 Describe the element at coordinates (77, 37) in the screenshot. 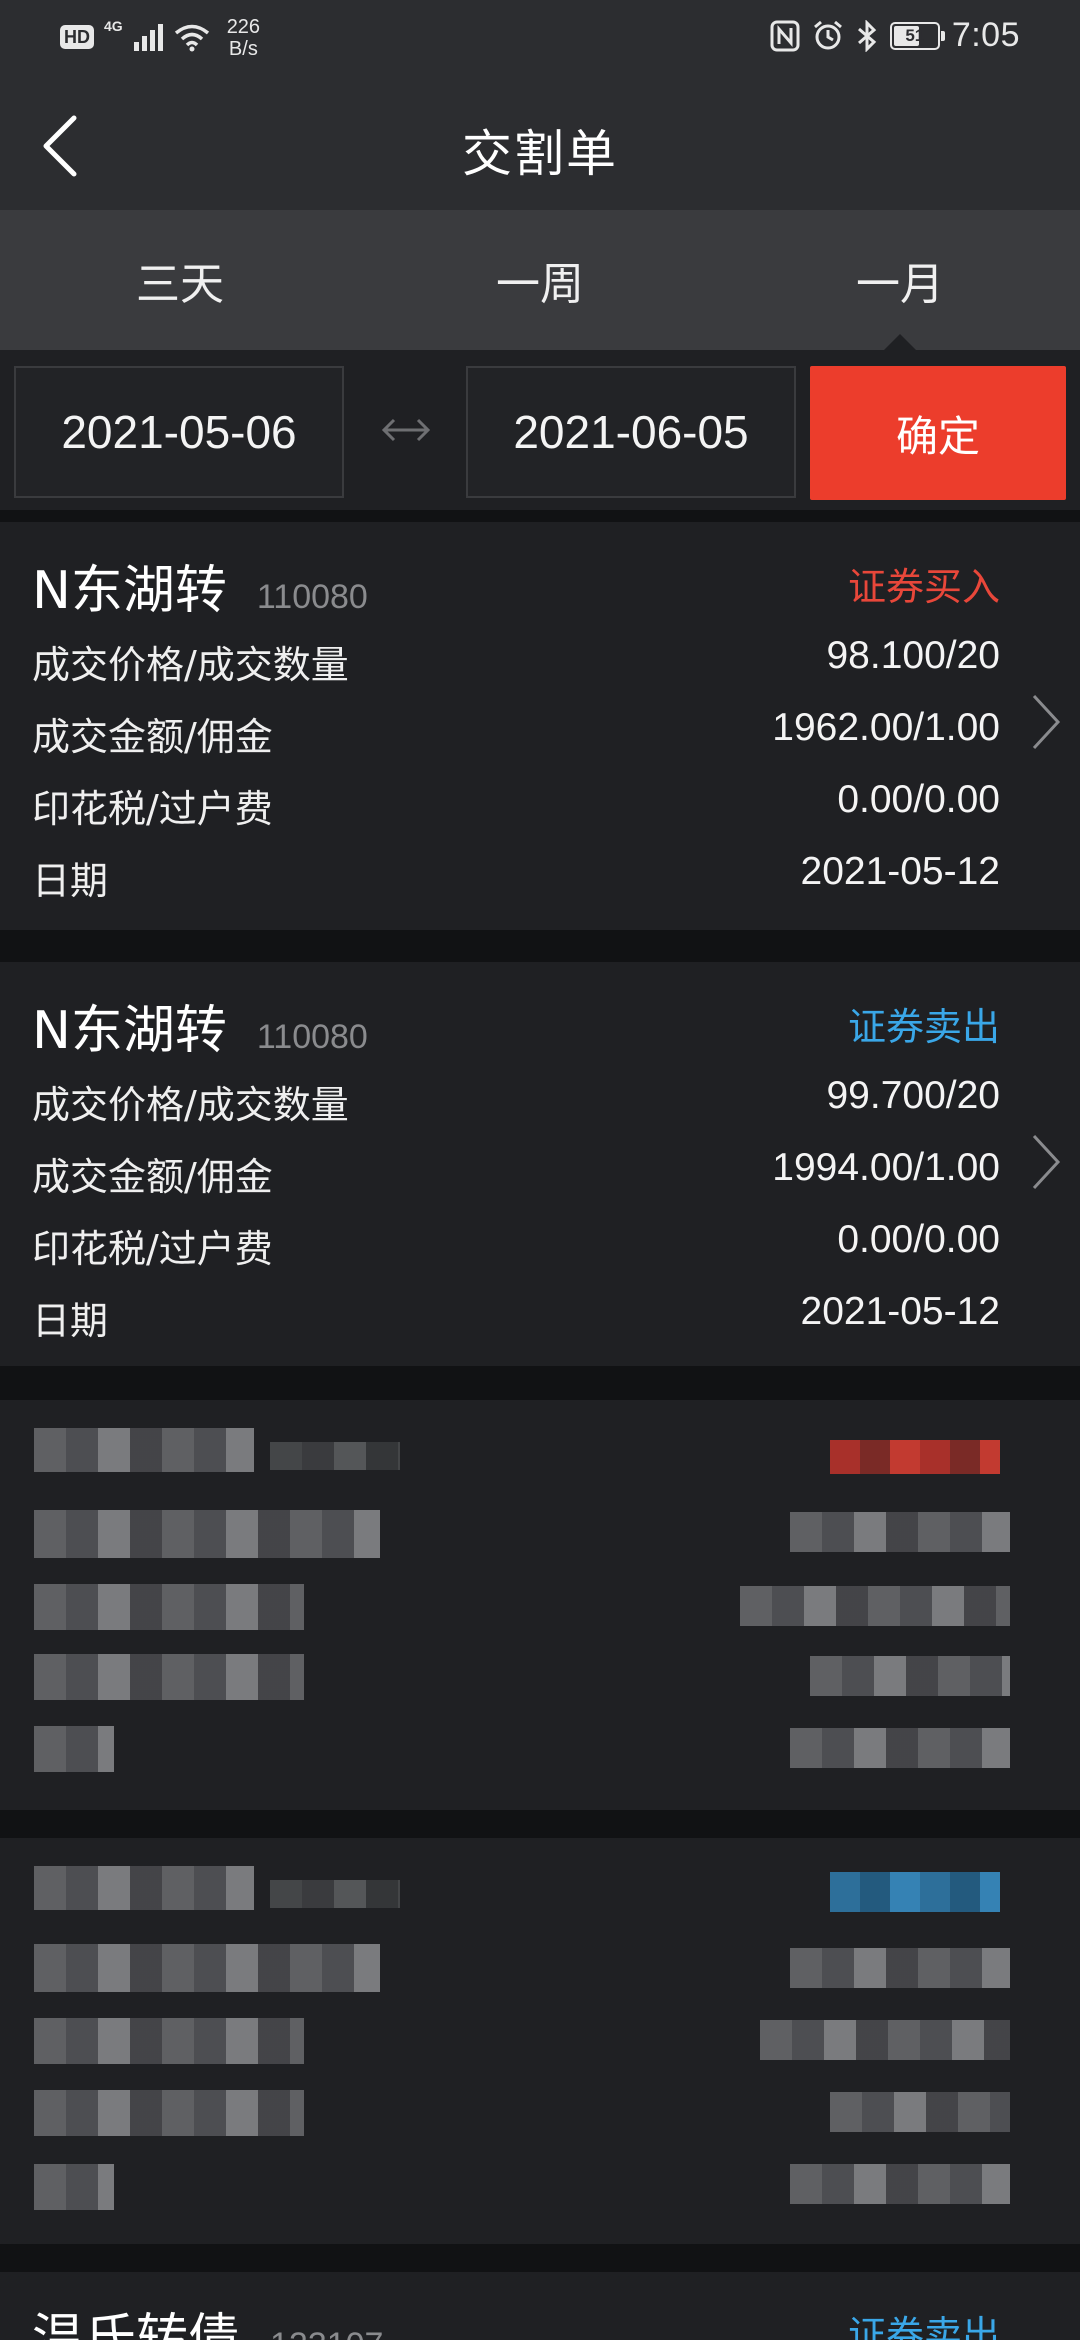

I see `hd-indicator: HD` at that location.